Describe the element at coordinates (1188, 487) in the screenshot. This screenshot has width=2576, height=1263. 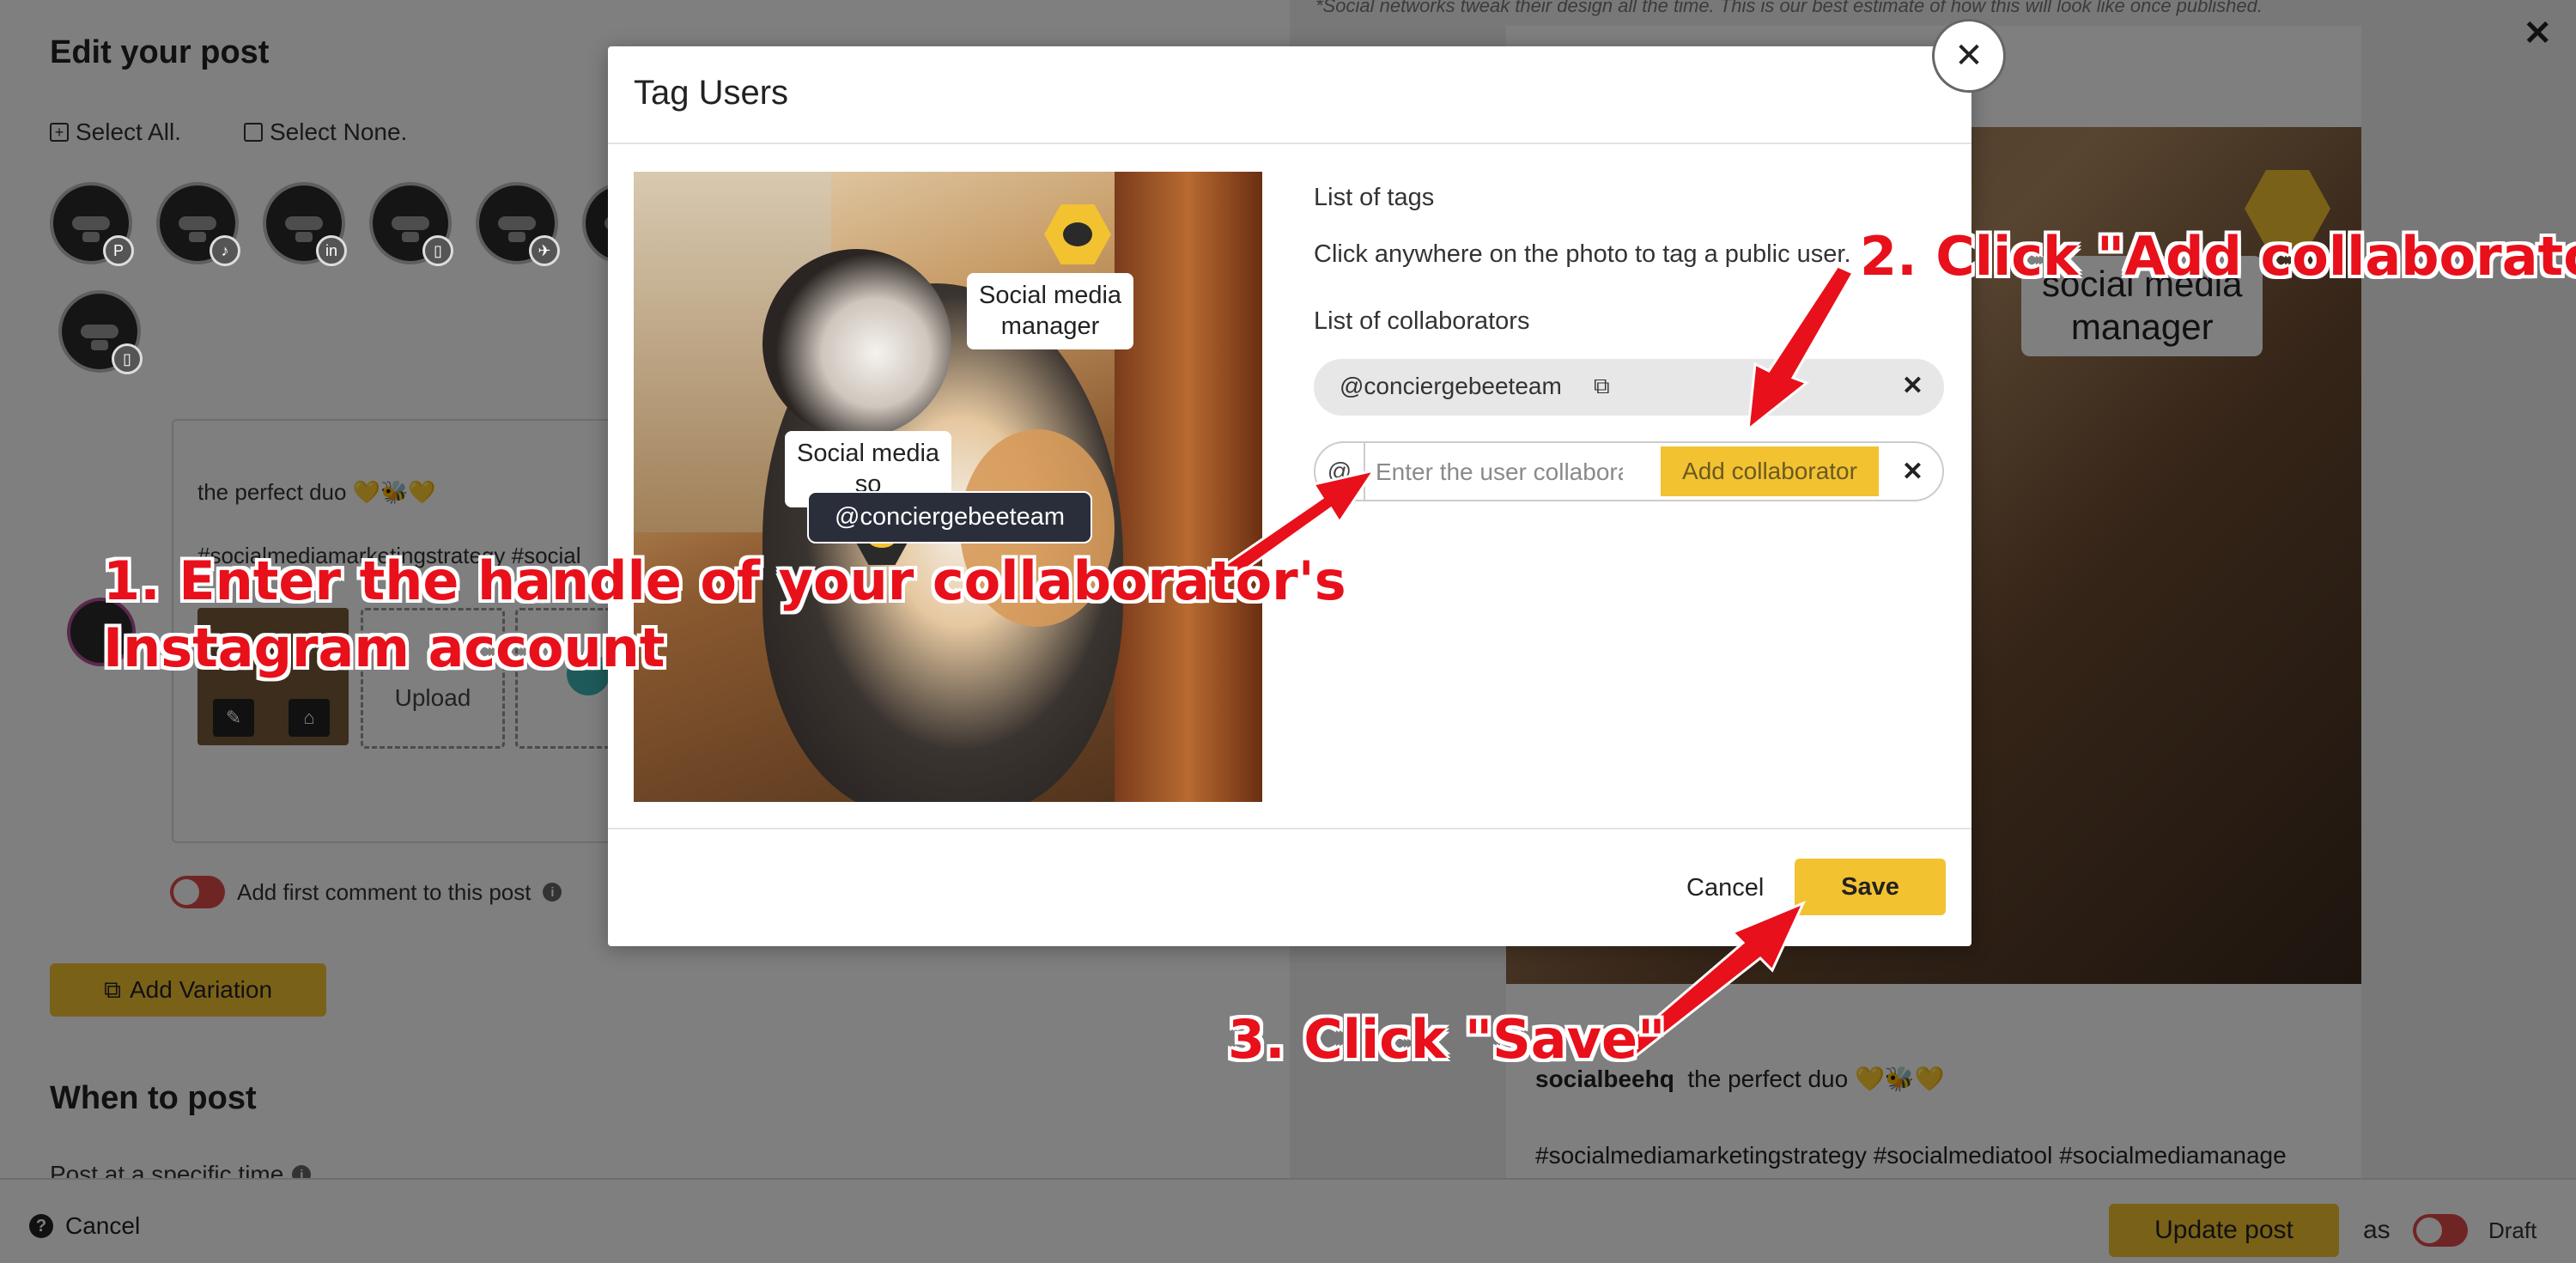
I see `photo-door` at that location.